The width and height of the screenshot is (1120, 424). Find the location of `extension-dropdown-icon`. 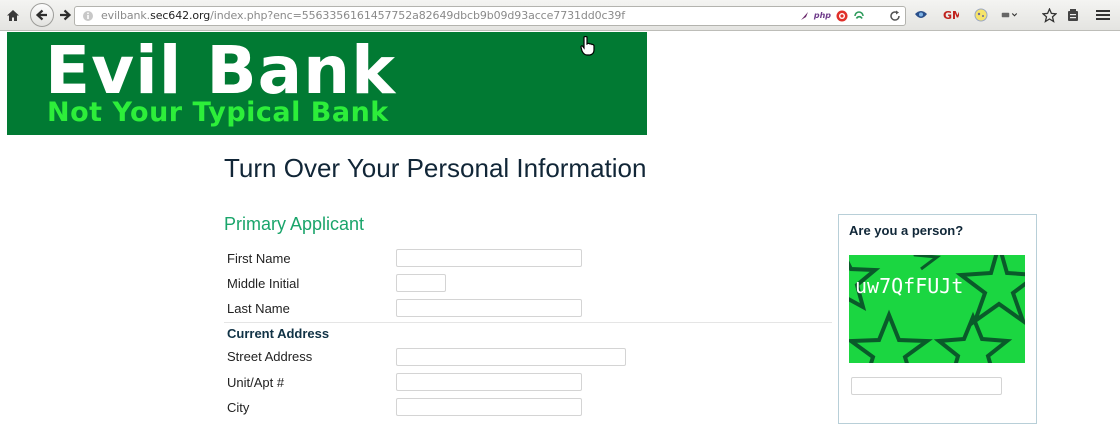

extension-dropdown-icon is located at coordinates (1010, 15).